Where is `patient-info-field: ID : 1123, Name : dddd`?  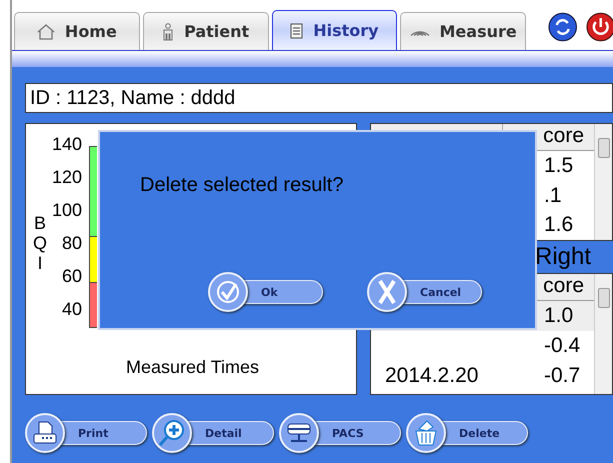 patient-info-field: ID : 1123, Name : dddd is located at coordinates (319, 98).